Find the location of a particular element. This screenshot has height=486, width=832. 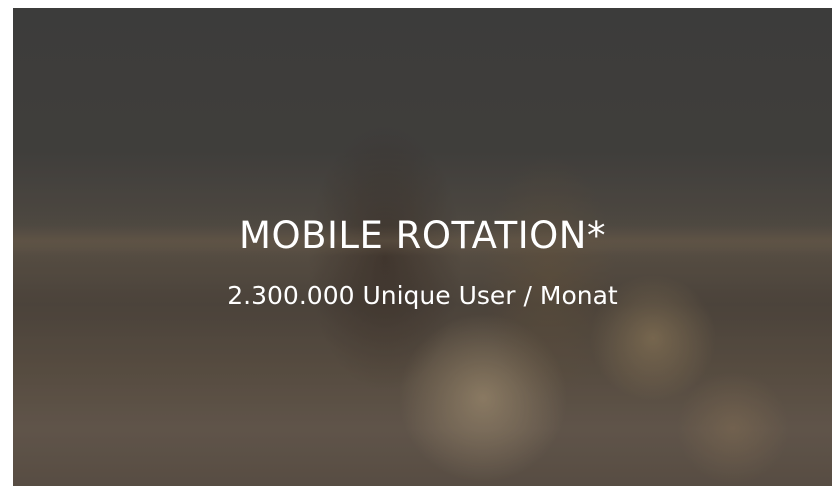

hero-title: MOBILE ROTATION* is located at coordinates (422, 235).